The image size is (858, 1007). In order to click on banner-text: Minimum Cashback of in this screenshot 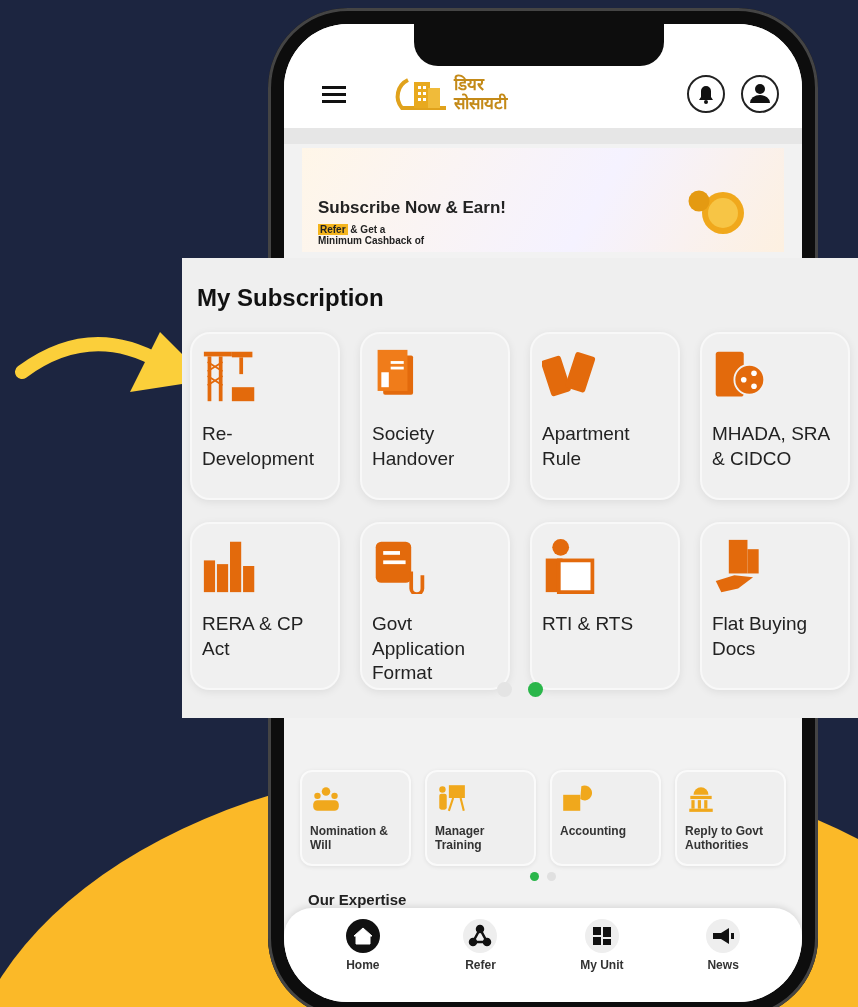, I will do `click(372, 240)`.